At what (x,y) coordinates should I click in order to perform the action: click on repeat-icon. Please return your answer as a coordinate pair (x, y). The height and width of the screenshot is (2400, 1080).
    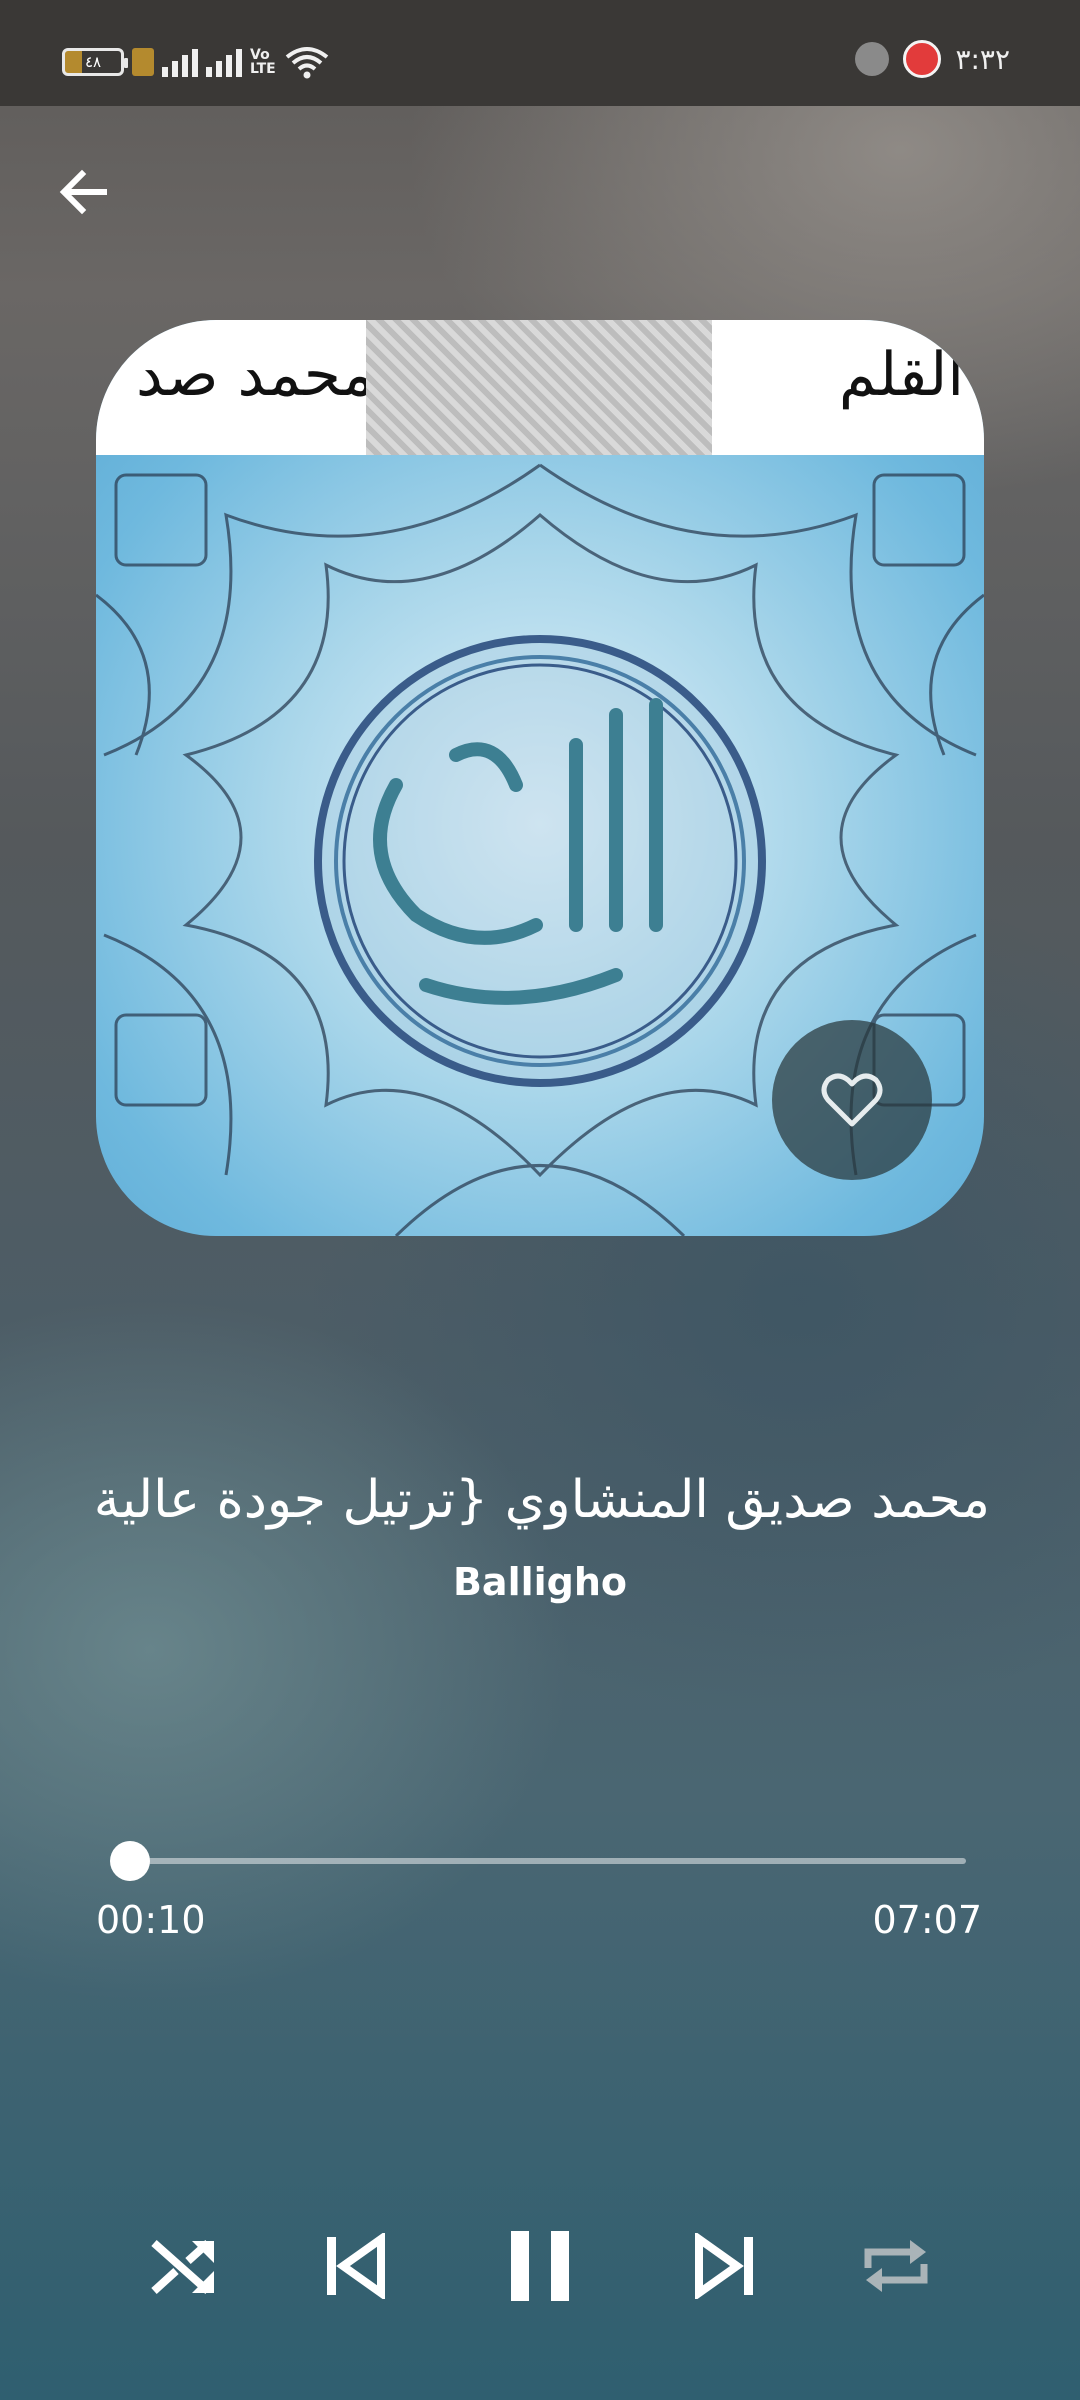
    Looking at the image, I should click on (896, 2266).